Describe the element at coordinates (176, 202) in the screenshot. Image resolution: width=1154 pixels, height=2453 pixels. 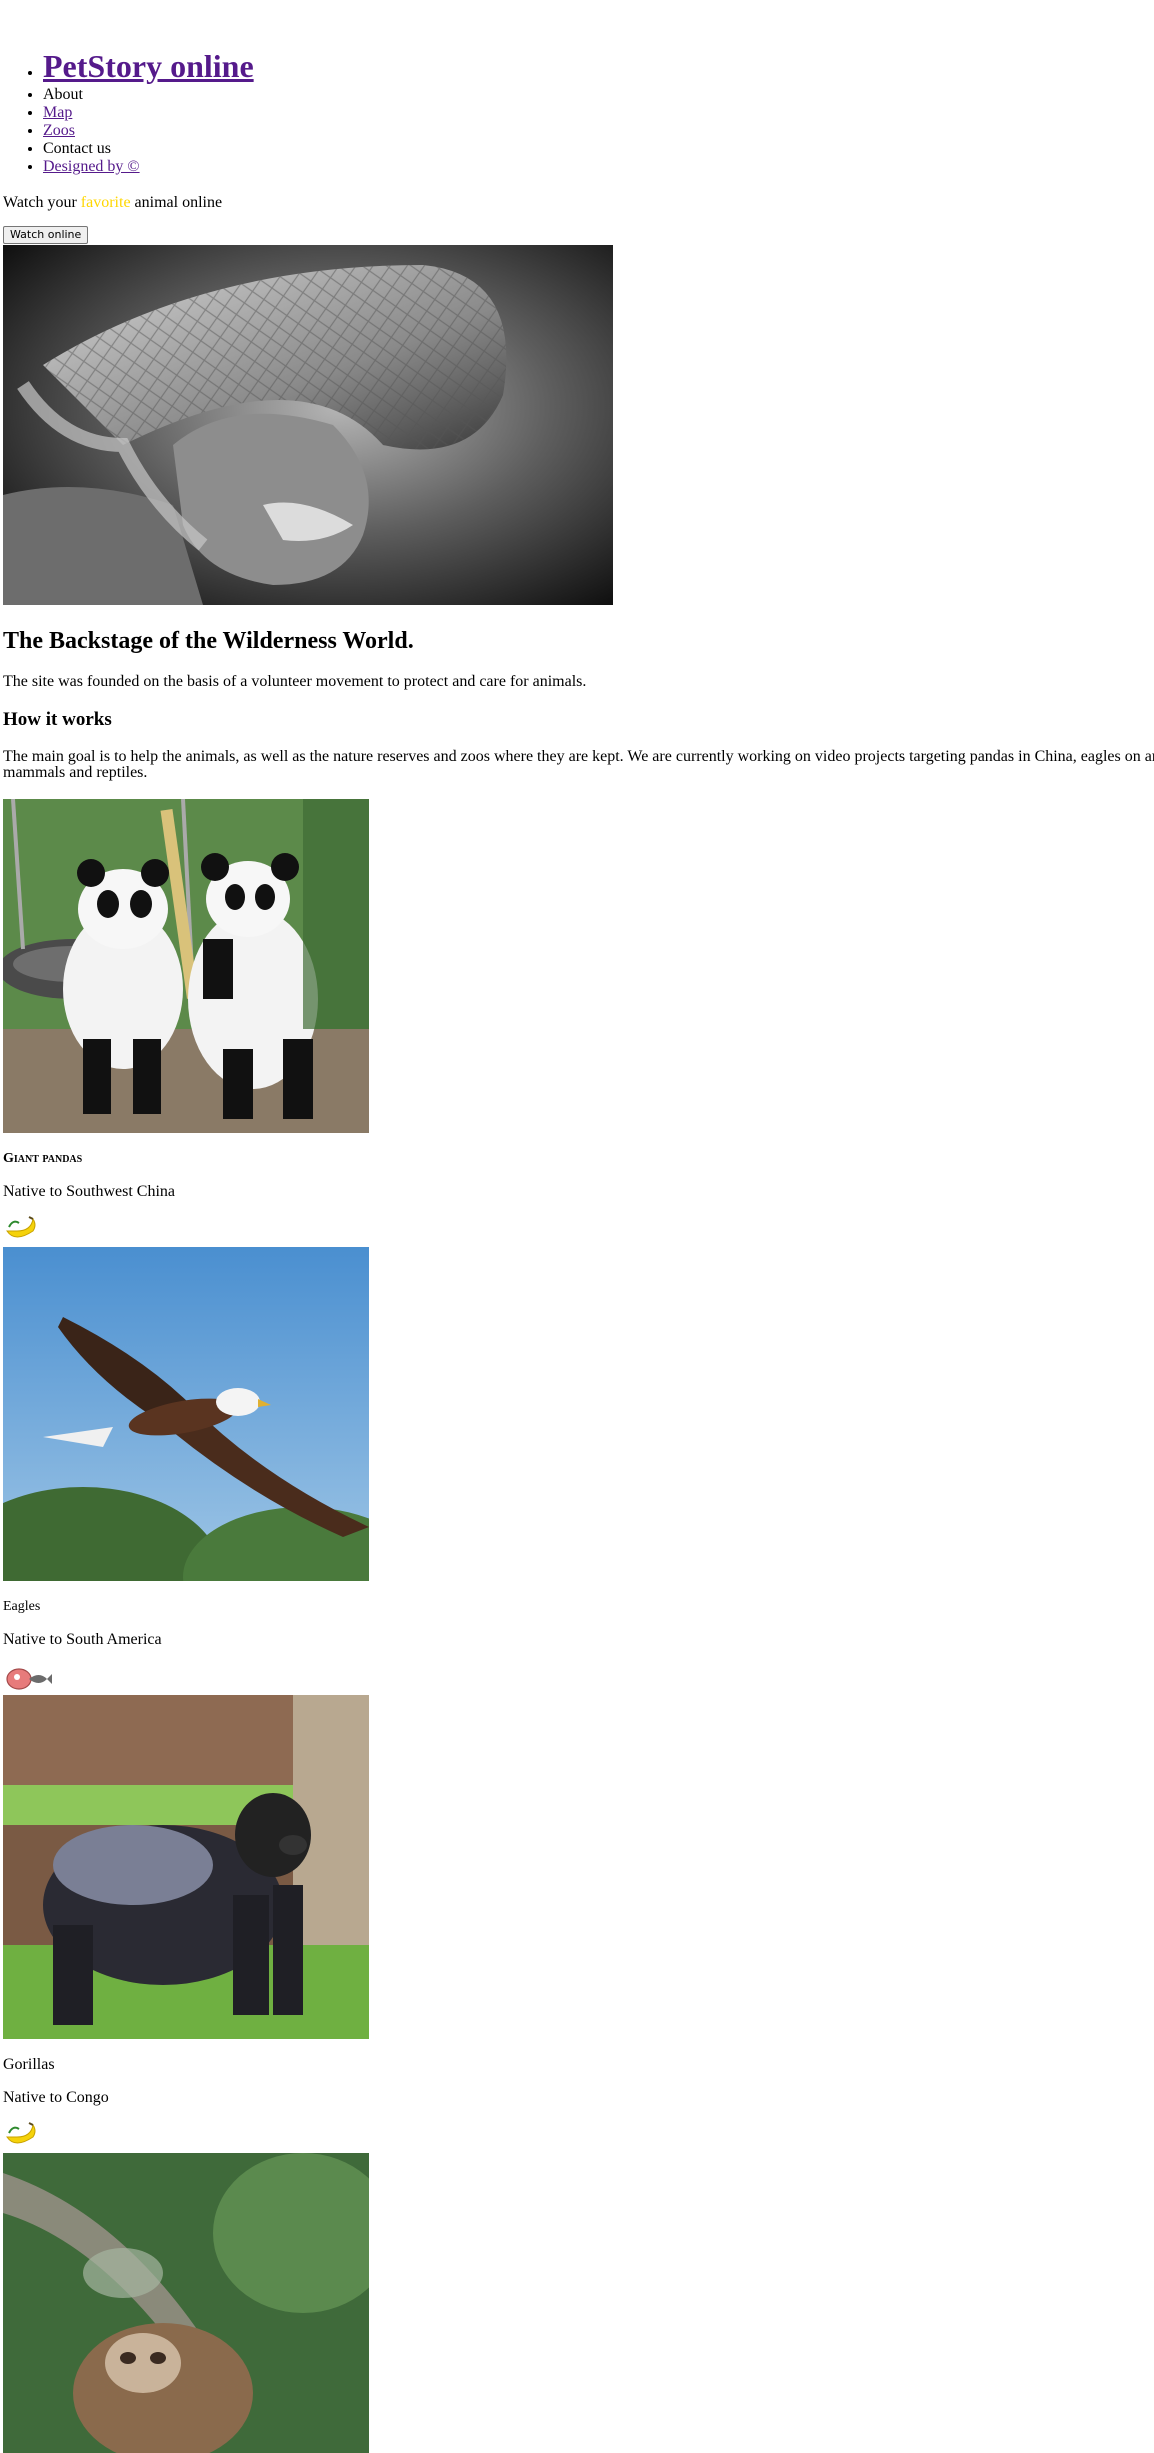
I see `hero-text-after: animal online` at that location.